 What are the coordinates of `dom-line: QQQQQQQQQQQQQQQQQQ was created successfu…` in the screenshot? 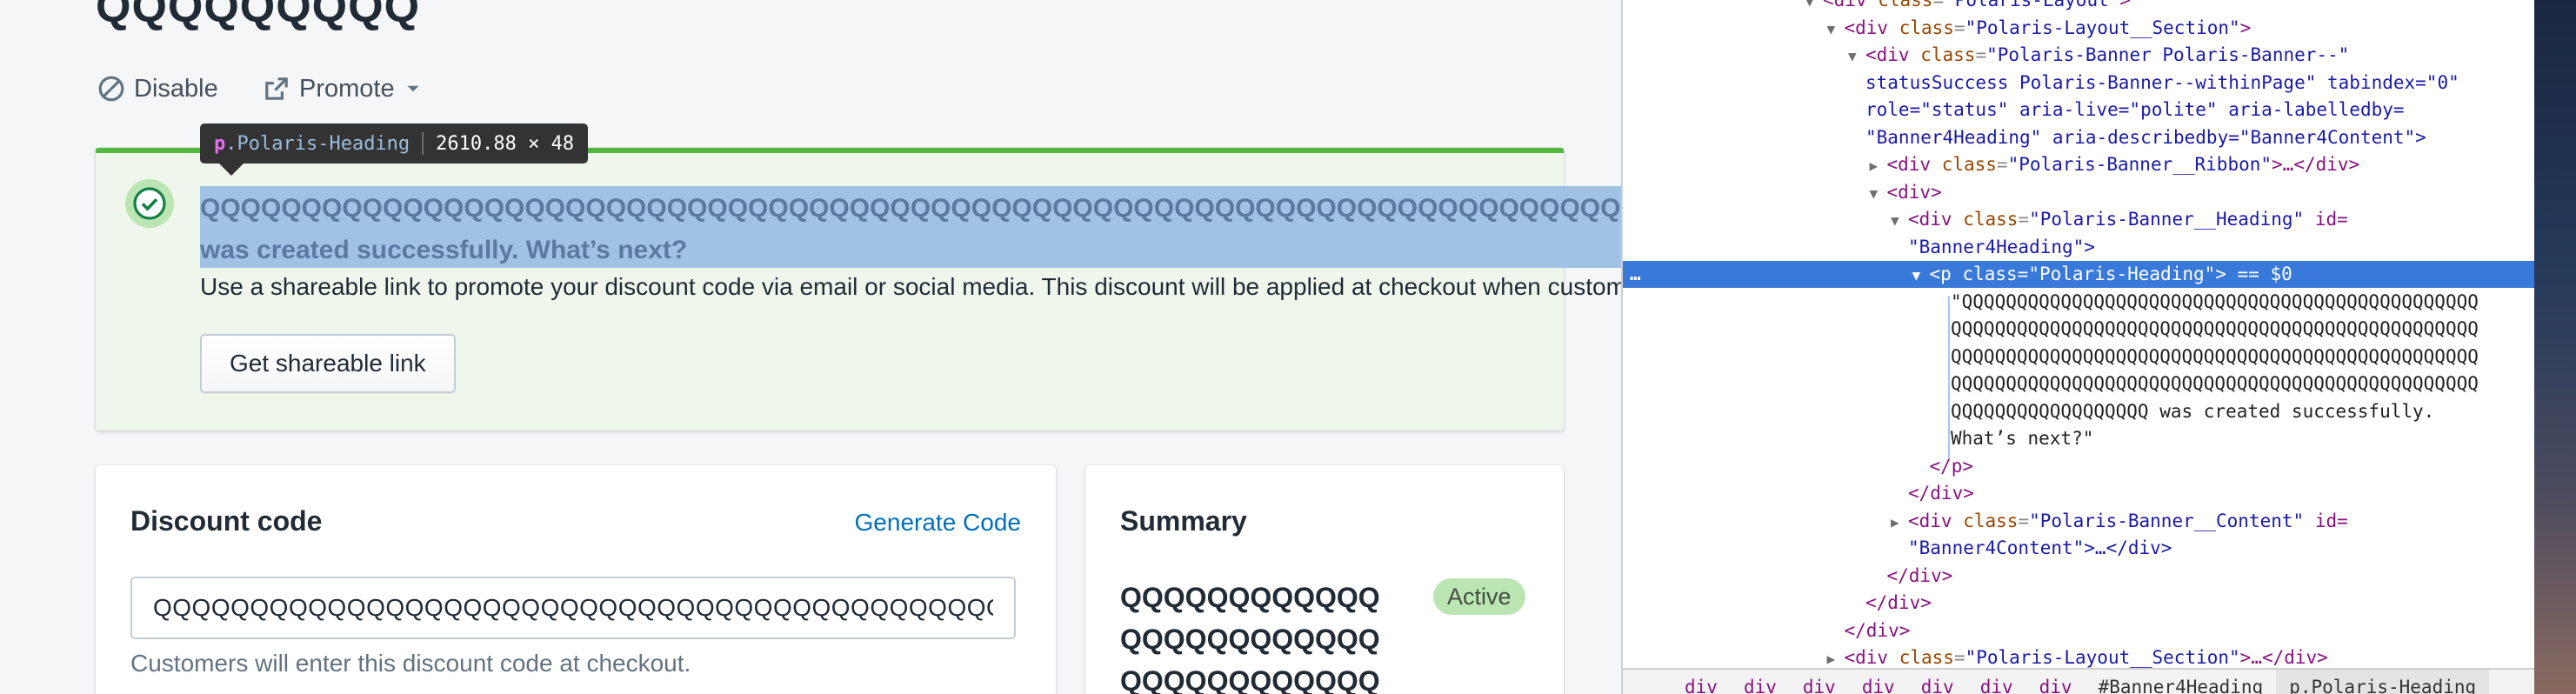 It's located at (2078, 411).